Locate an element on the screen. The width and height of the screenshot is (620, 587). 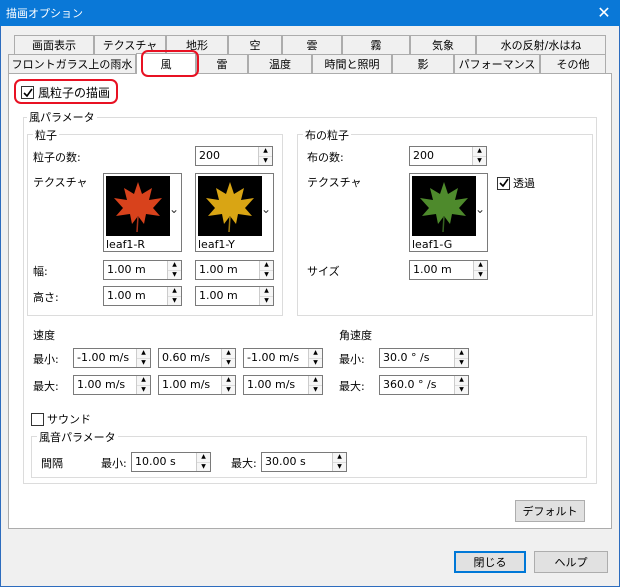
sound-checkbox is located at coordinates (37, 419).